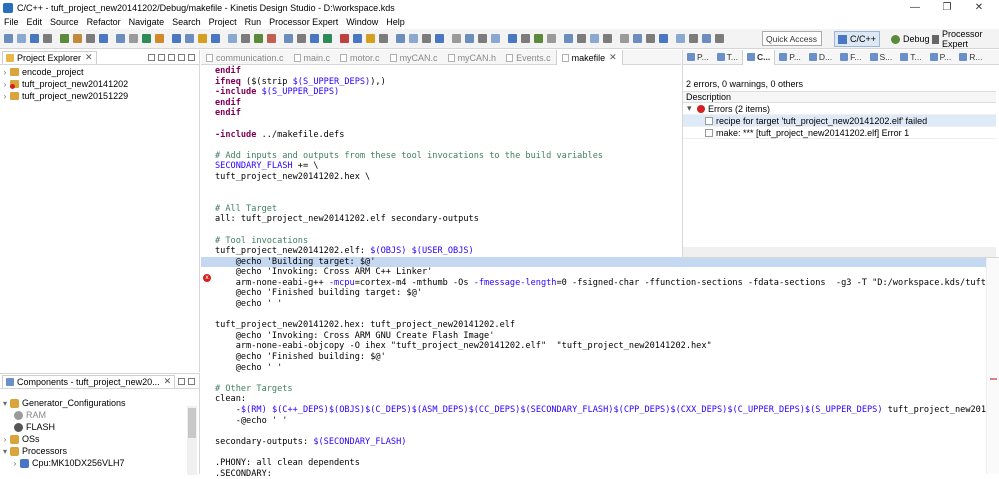  Describe the element at coordinates (151, 57) in the screenshot. I see `collapse-all-icon` at that location.